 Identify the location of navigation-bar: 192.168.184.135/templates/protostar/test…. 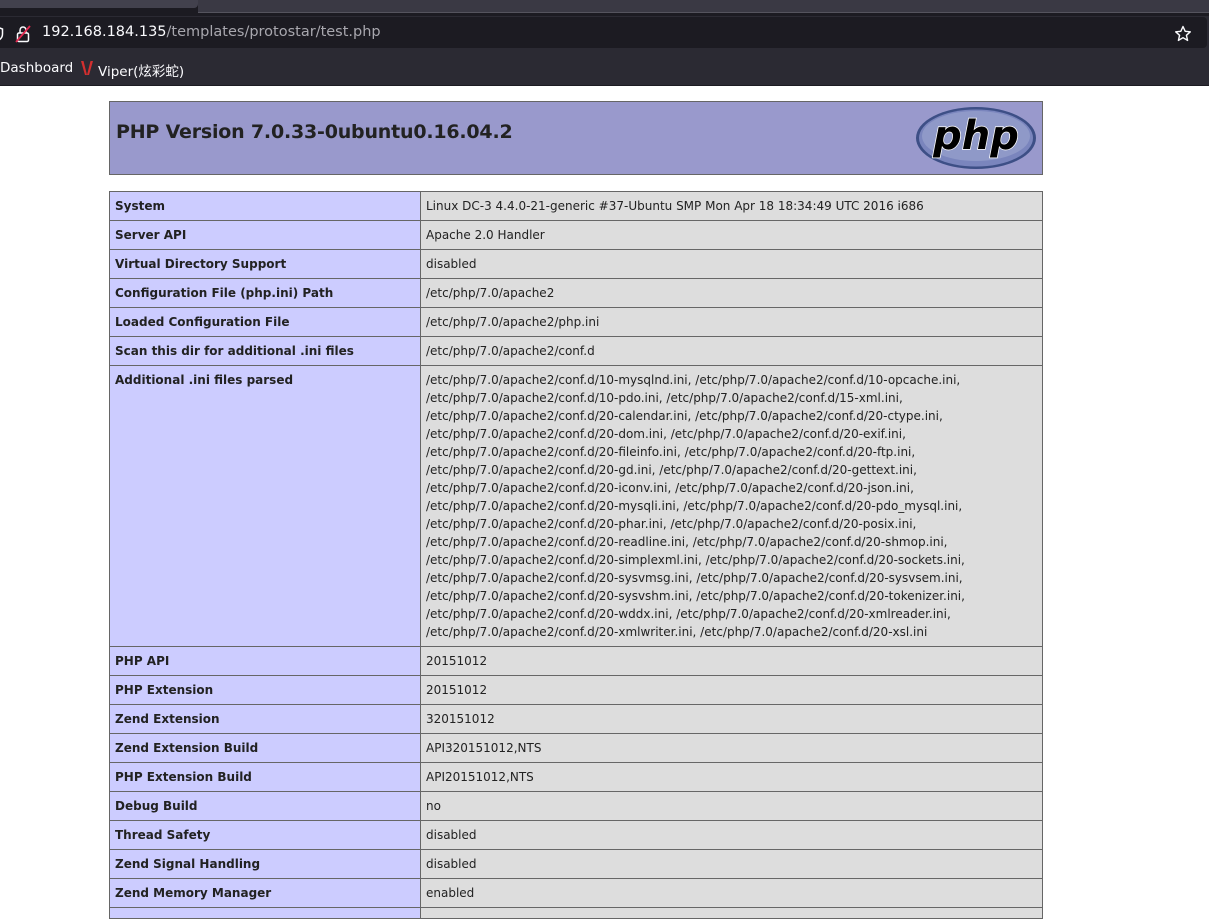
(604, 33).